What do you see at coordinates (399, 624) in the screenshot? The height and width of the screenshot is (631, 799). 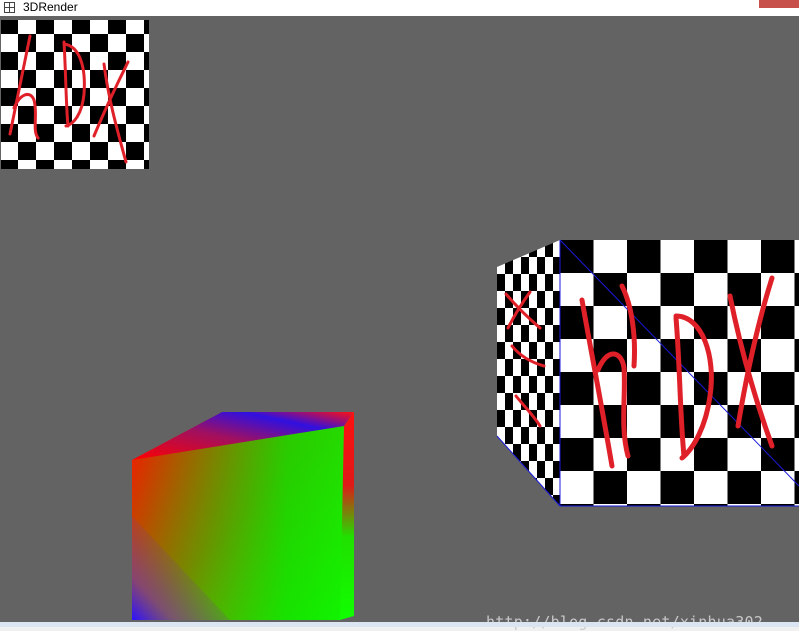 I see `window-bottom-border` at bounding box center [399, 624].